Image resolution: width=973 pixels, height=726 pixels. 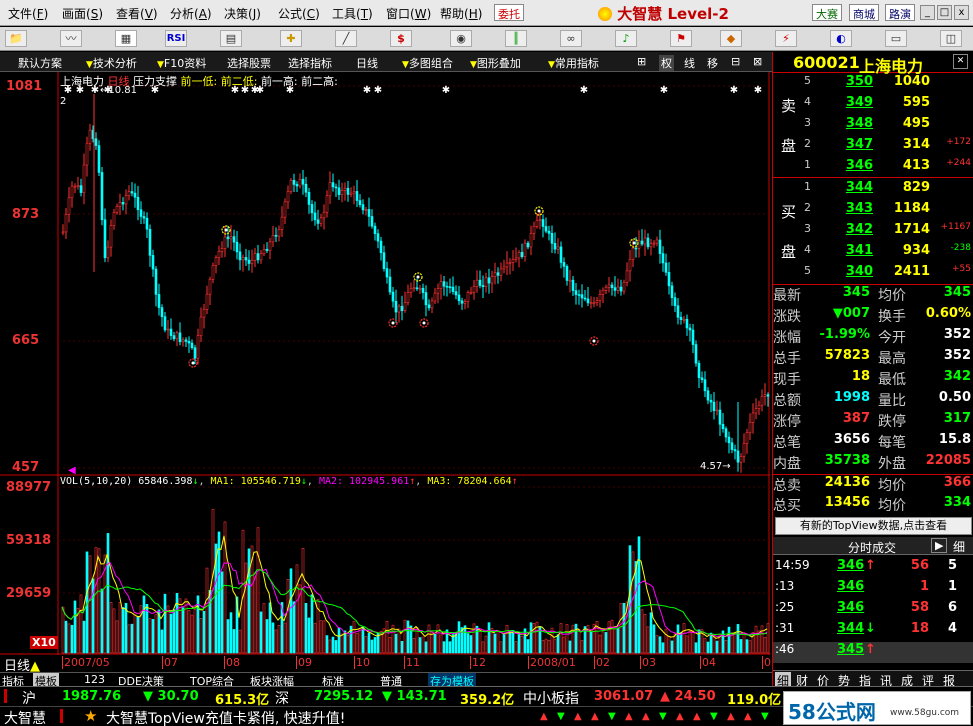 What do you see at coordinates (827, 12) in the screenshot?
I see `contest-button: 大赛` at bounding box center [827, 12].